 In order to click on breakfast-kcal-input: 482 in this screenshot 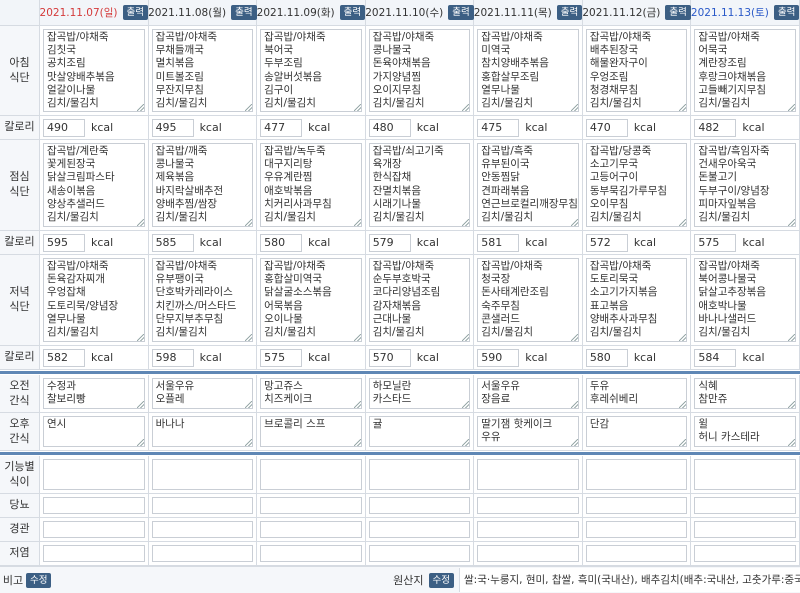, I will do `click(715, 127)`.